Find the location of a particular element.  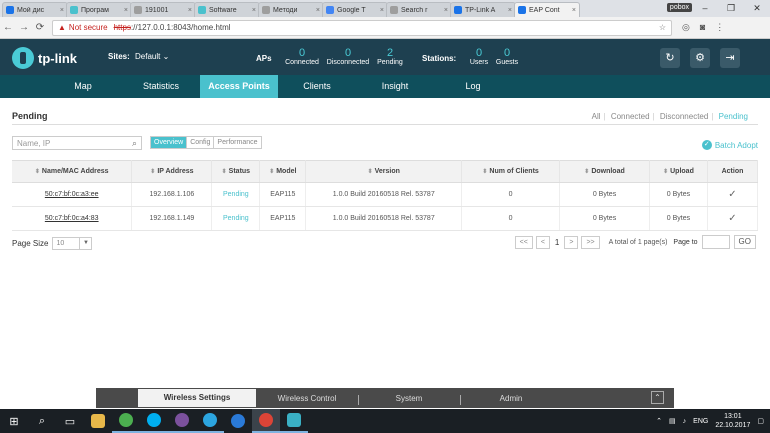

column-header: ⬍ Num of Clients is located at coordinates (511, 171).